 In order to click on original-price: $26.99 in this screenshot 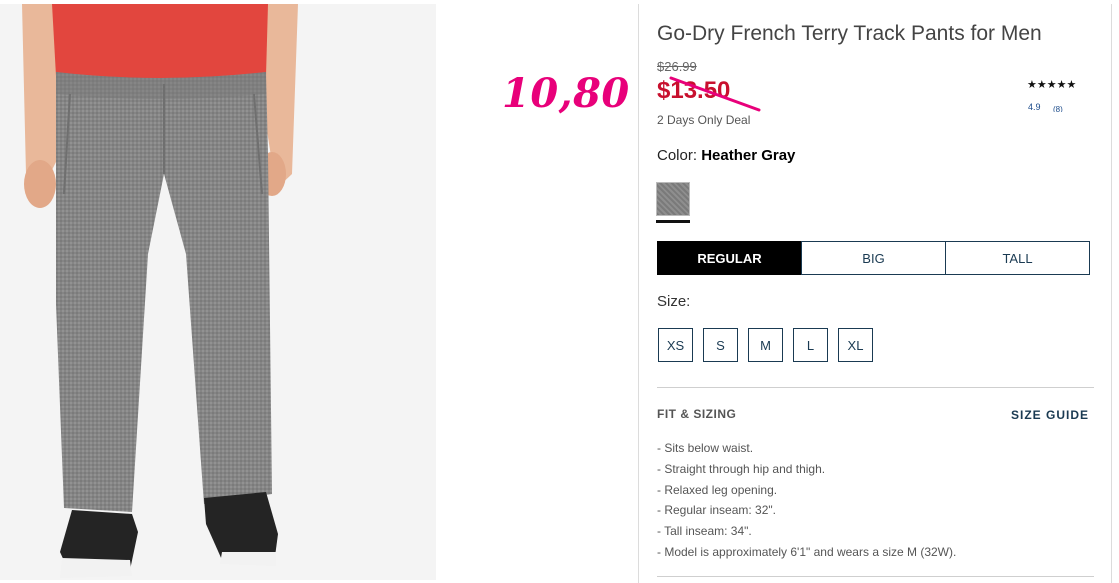, I will do `click(677, 66)`.